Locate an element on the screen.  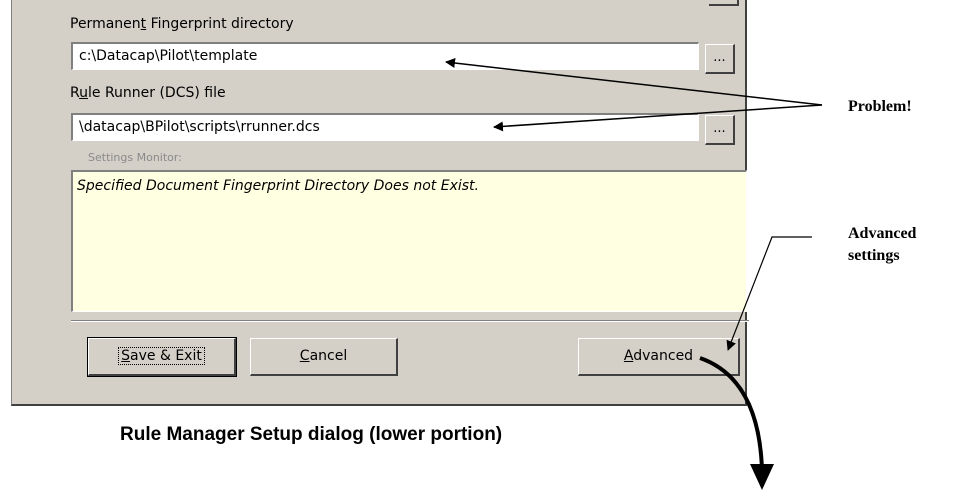
down-curve-arrowhead is located at coordinates (762, 477).